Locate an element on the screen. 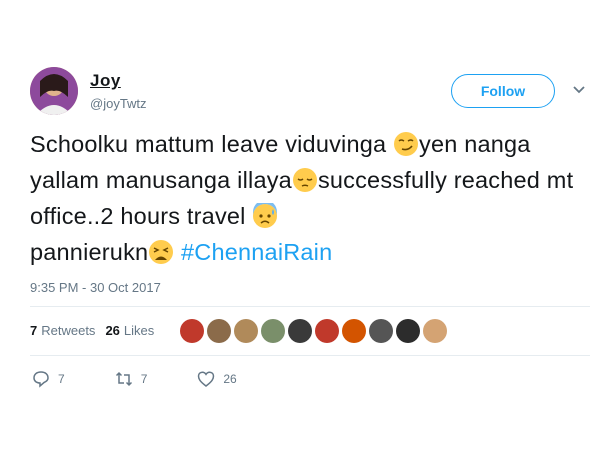 This screenshot has height=450, width=600. avatar-image is located at coordinates (54, 91).